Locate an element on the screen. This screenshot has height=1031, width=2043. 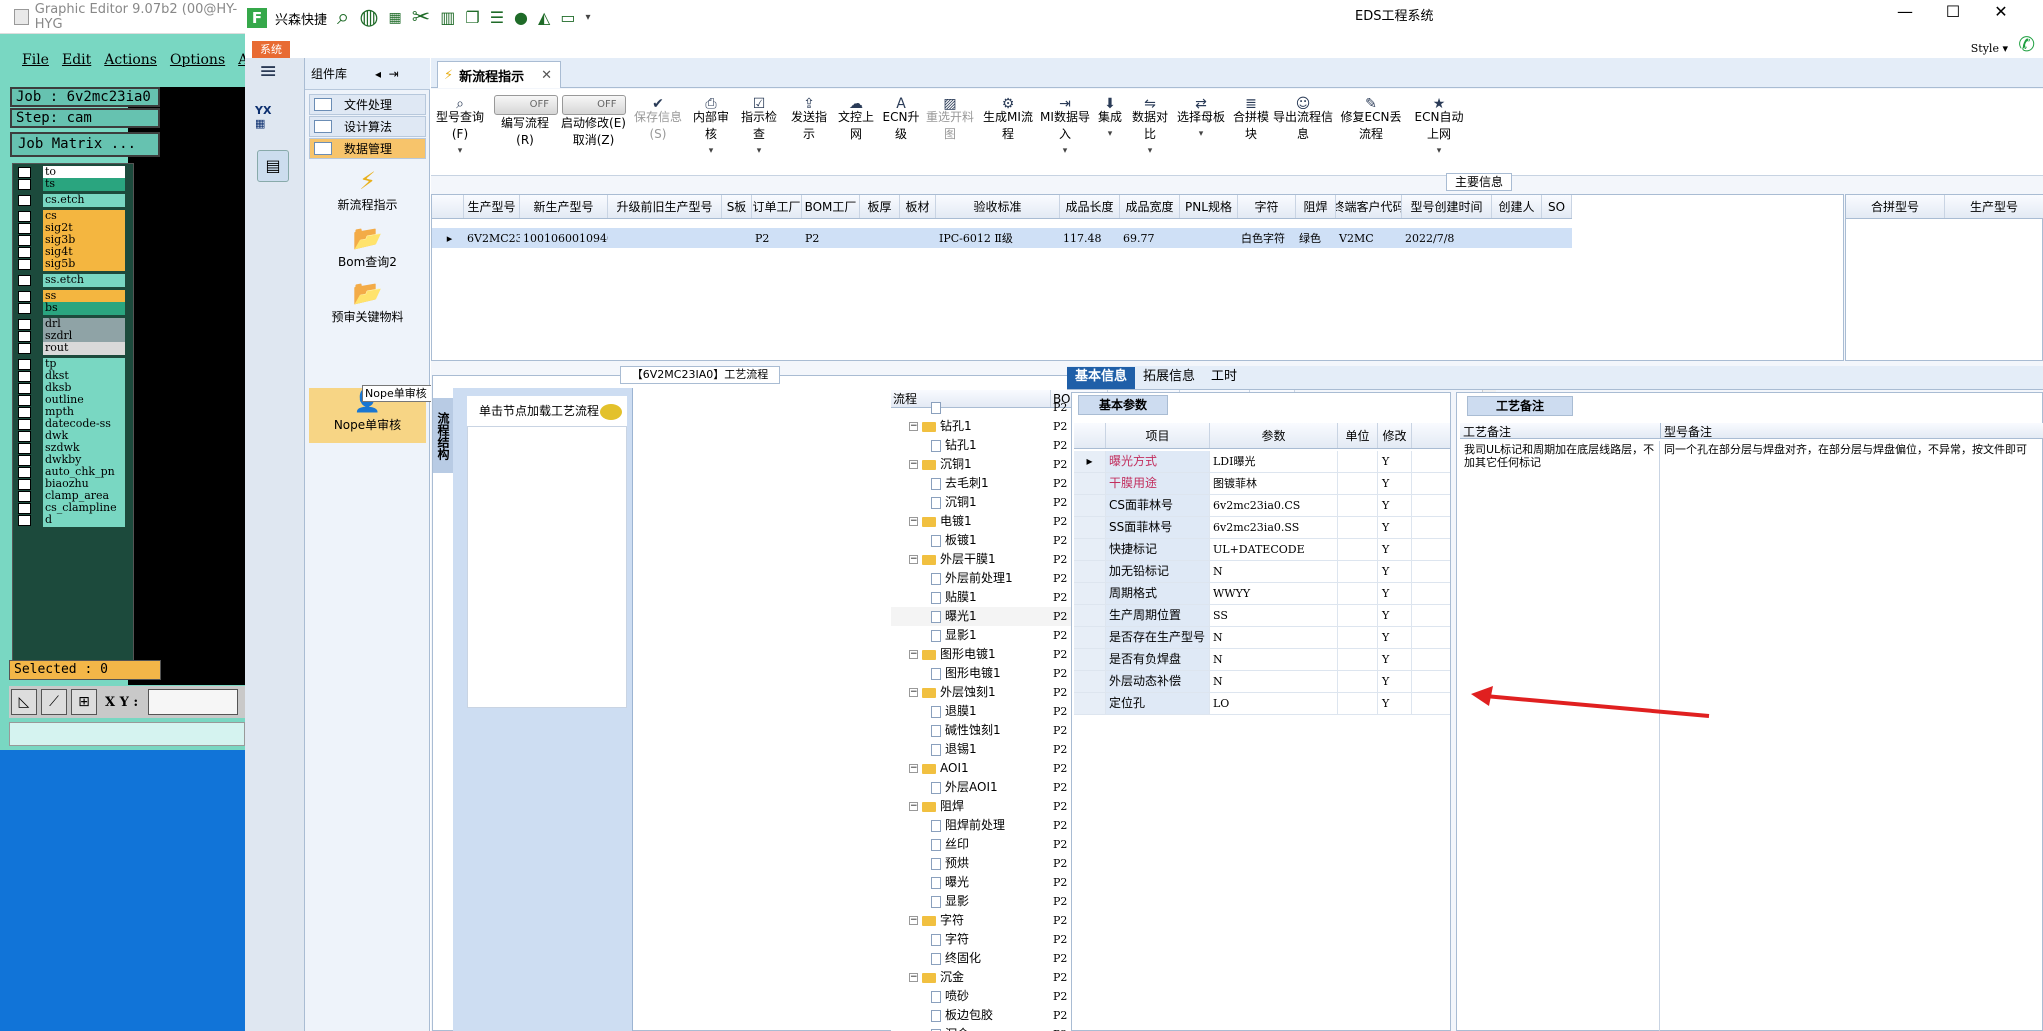
tree-node: − 沉金 is located at coordinates (971, 977).